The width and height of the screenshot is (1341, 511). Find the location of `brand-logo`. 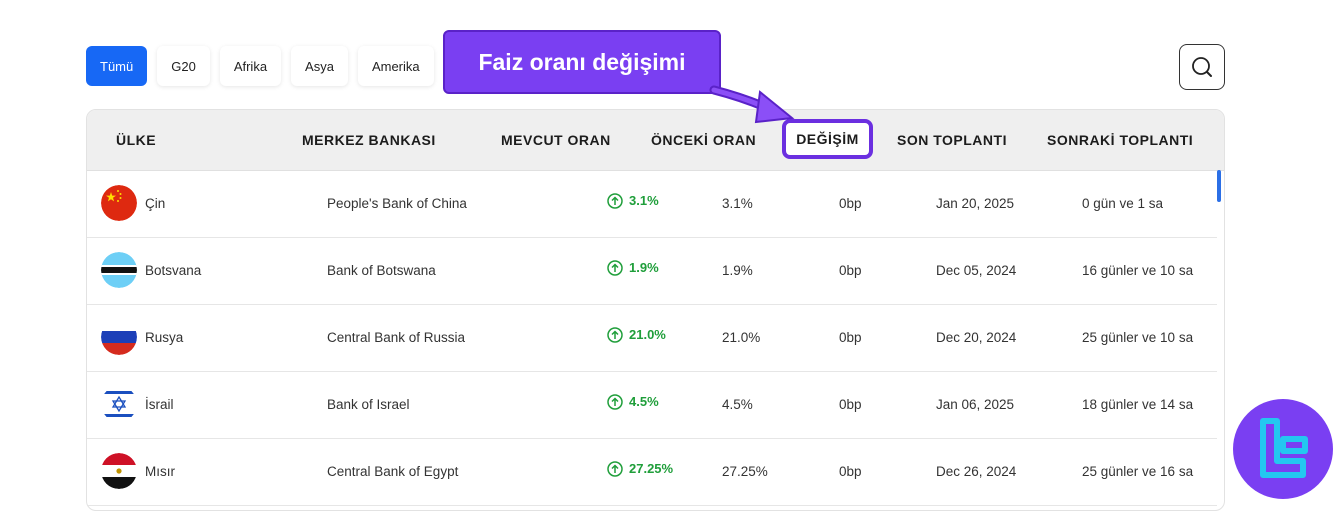

brand-logo is located at coordinates (1283, 449).